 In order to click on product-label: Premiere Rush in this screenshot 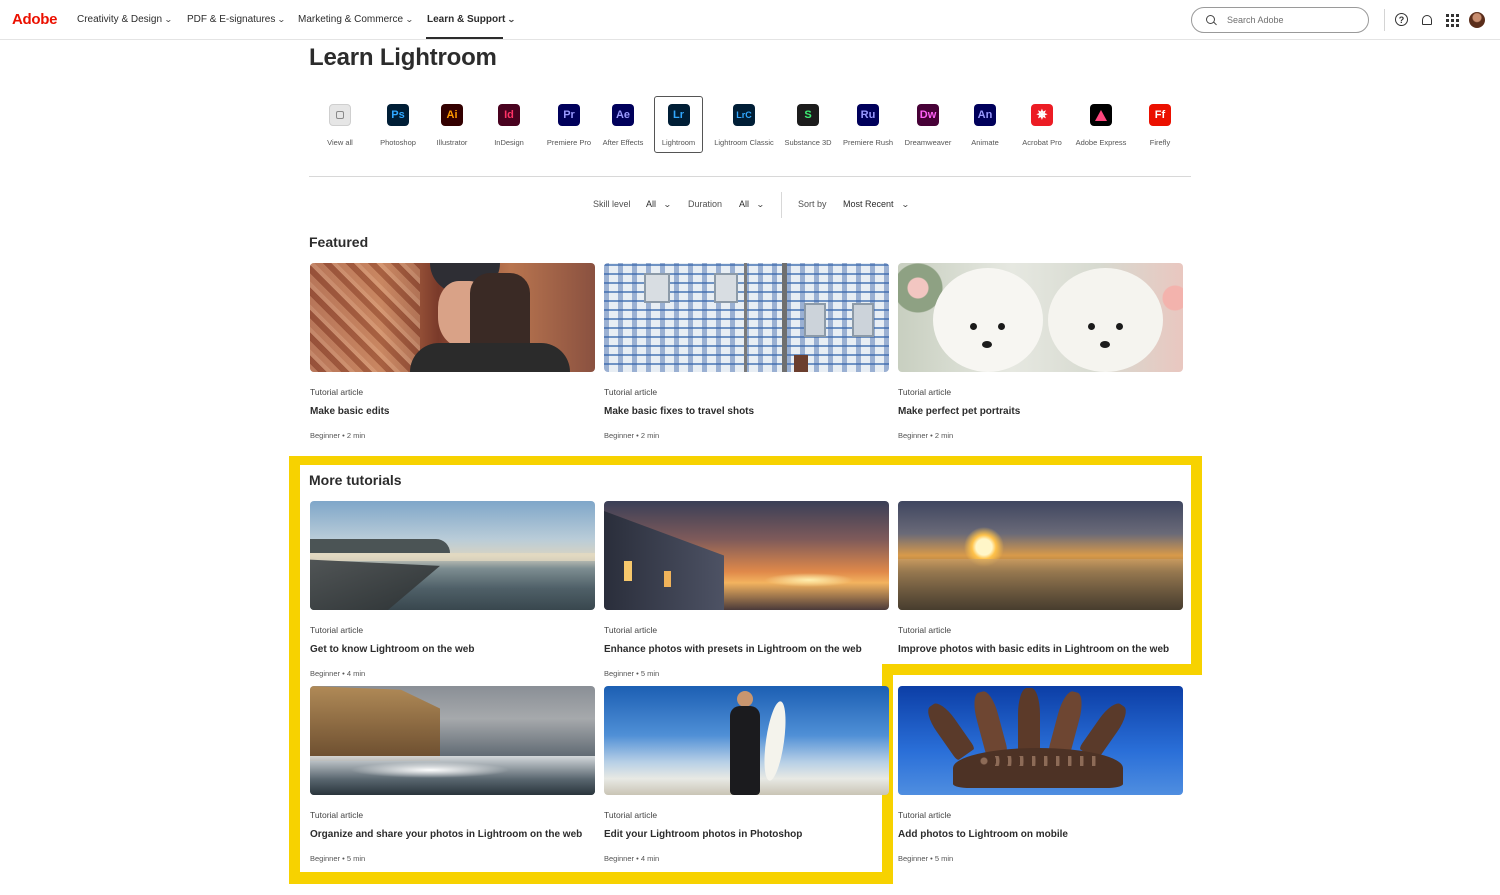, I will do `click(868, 142)`.